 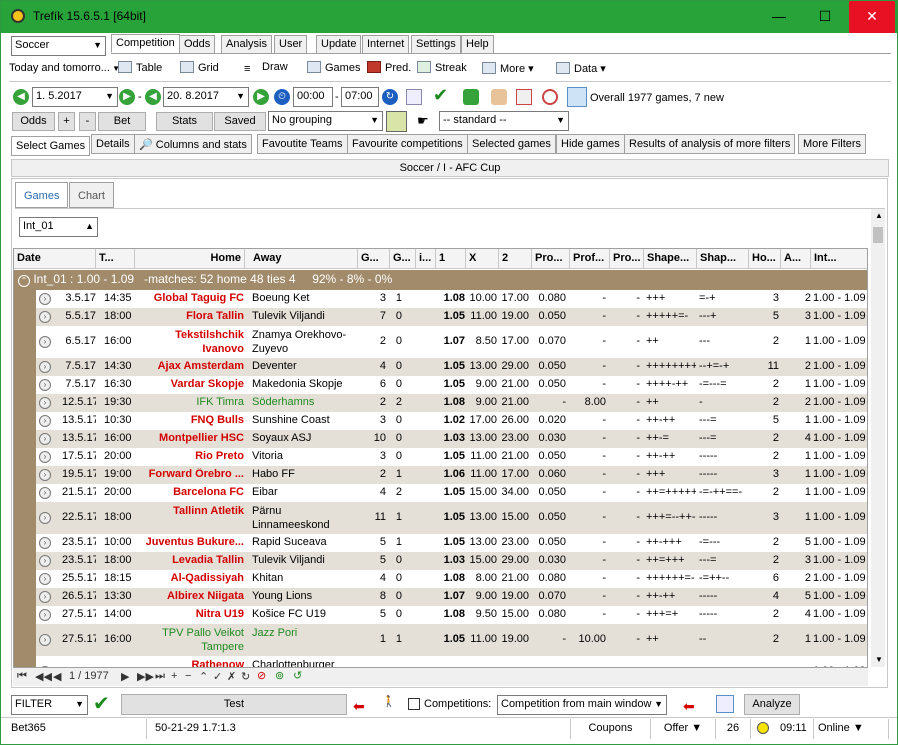 I want to click on tab-internet: Internet, so click(x=386, y=44).